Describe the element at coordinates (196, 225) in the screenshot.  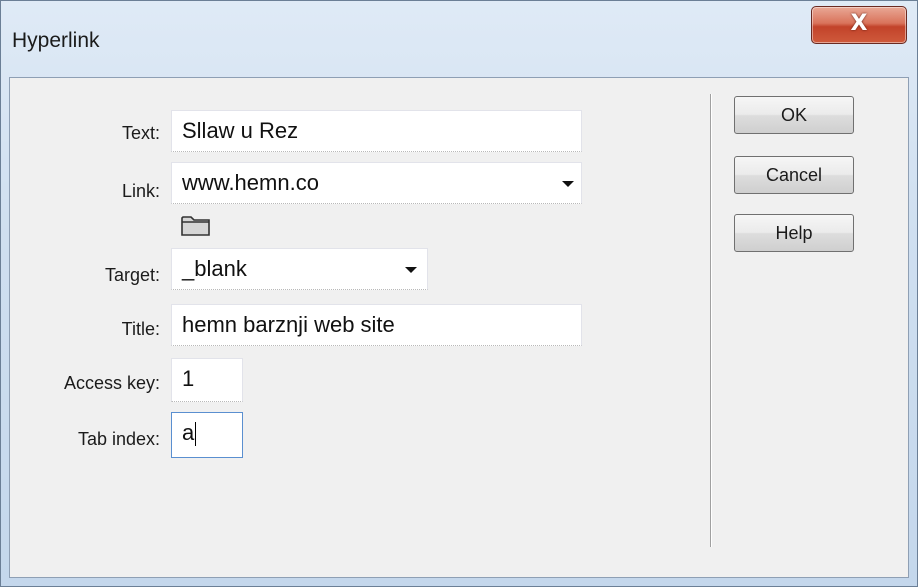
I see `folder-icon` at that location.